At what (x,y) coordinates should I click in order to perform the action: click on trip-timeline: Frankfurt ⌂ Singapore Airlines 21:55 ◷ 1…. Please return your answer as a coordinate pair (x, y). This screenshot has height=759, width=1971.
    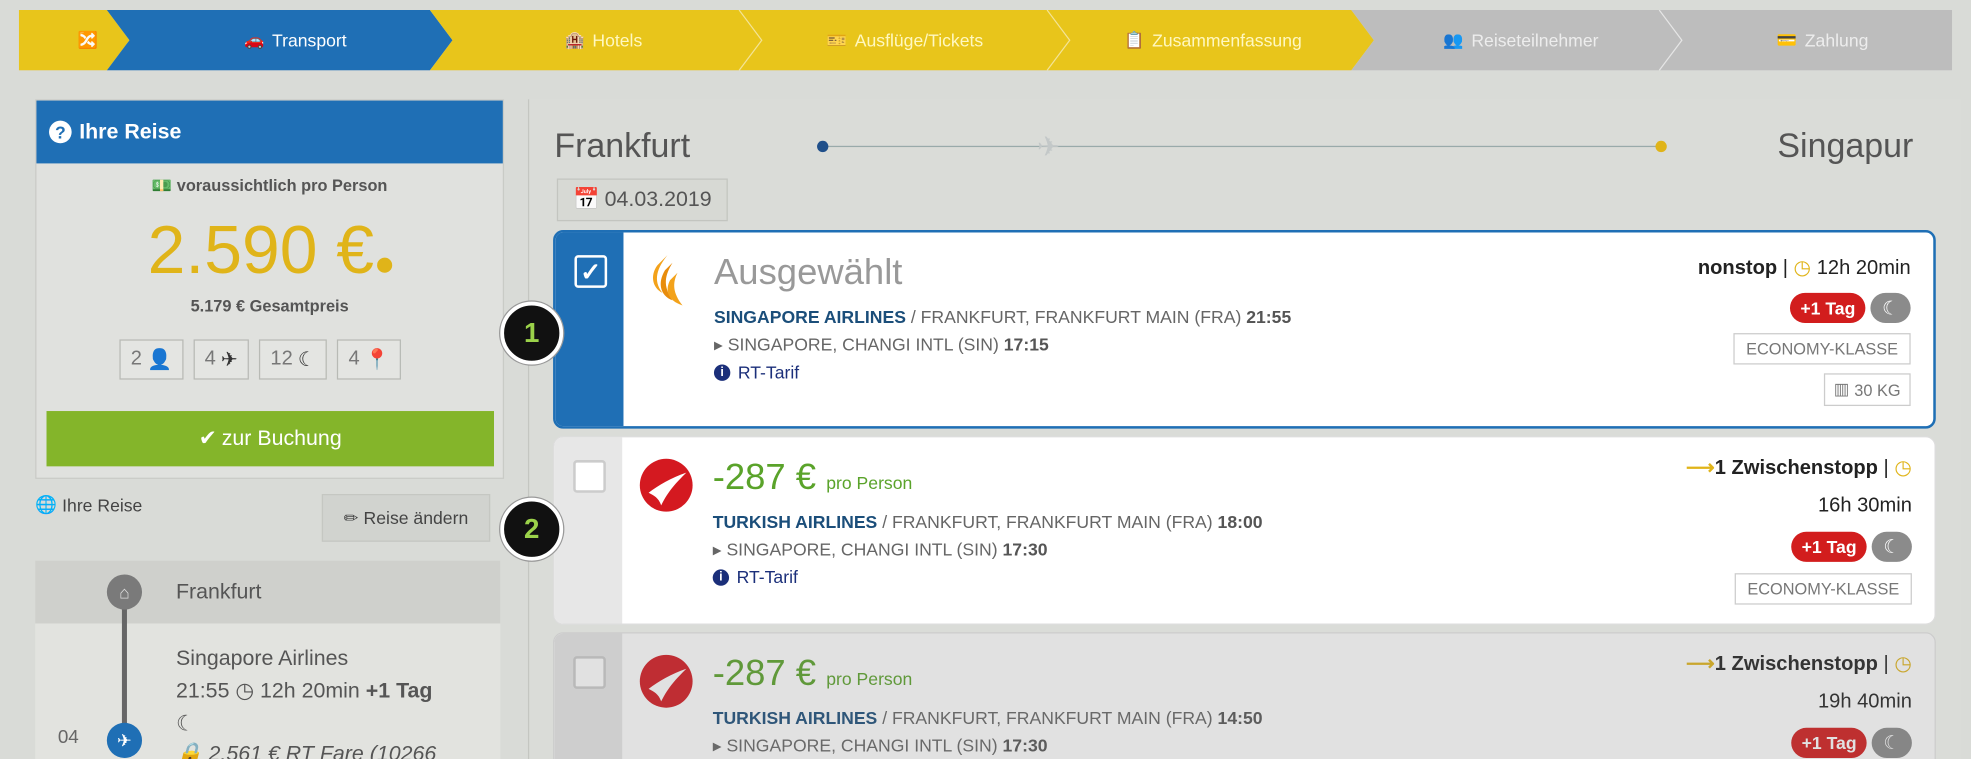
    Looking at the image, I should click on (268, 659).